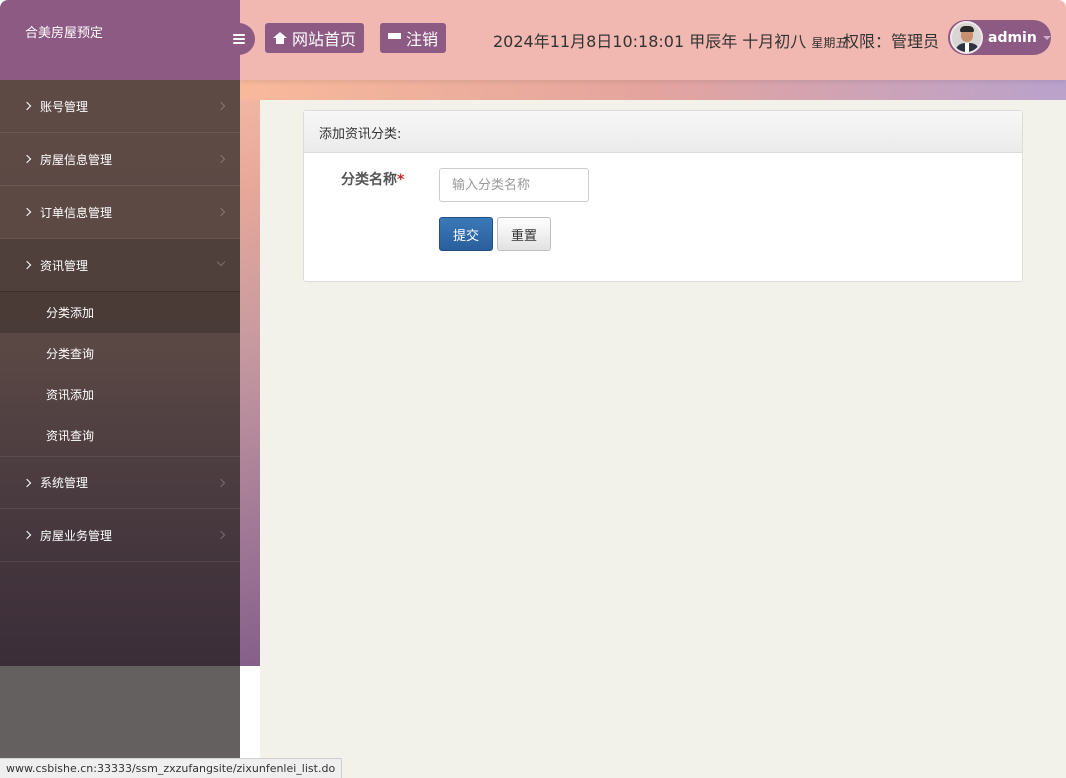 This screenshot has height=778, width=1066. What do you see at coordinates (514, 185) in the screenshot?
I see `category-name-input` at bounding box center [514, 185].